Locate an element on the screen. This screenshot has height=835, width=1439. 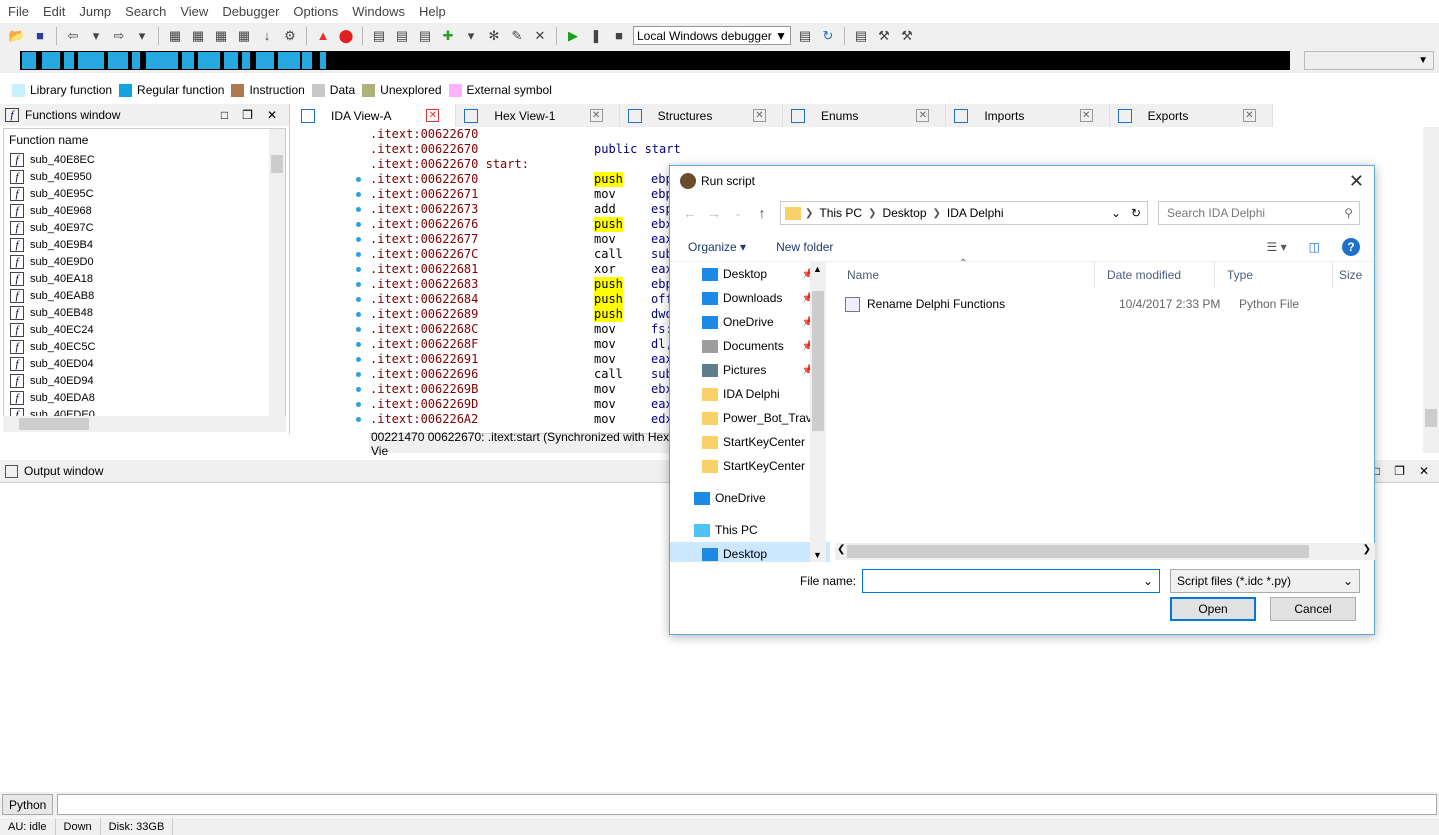
breakpoint-icon: ⬤ is located at coordinates (346, 36).